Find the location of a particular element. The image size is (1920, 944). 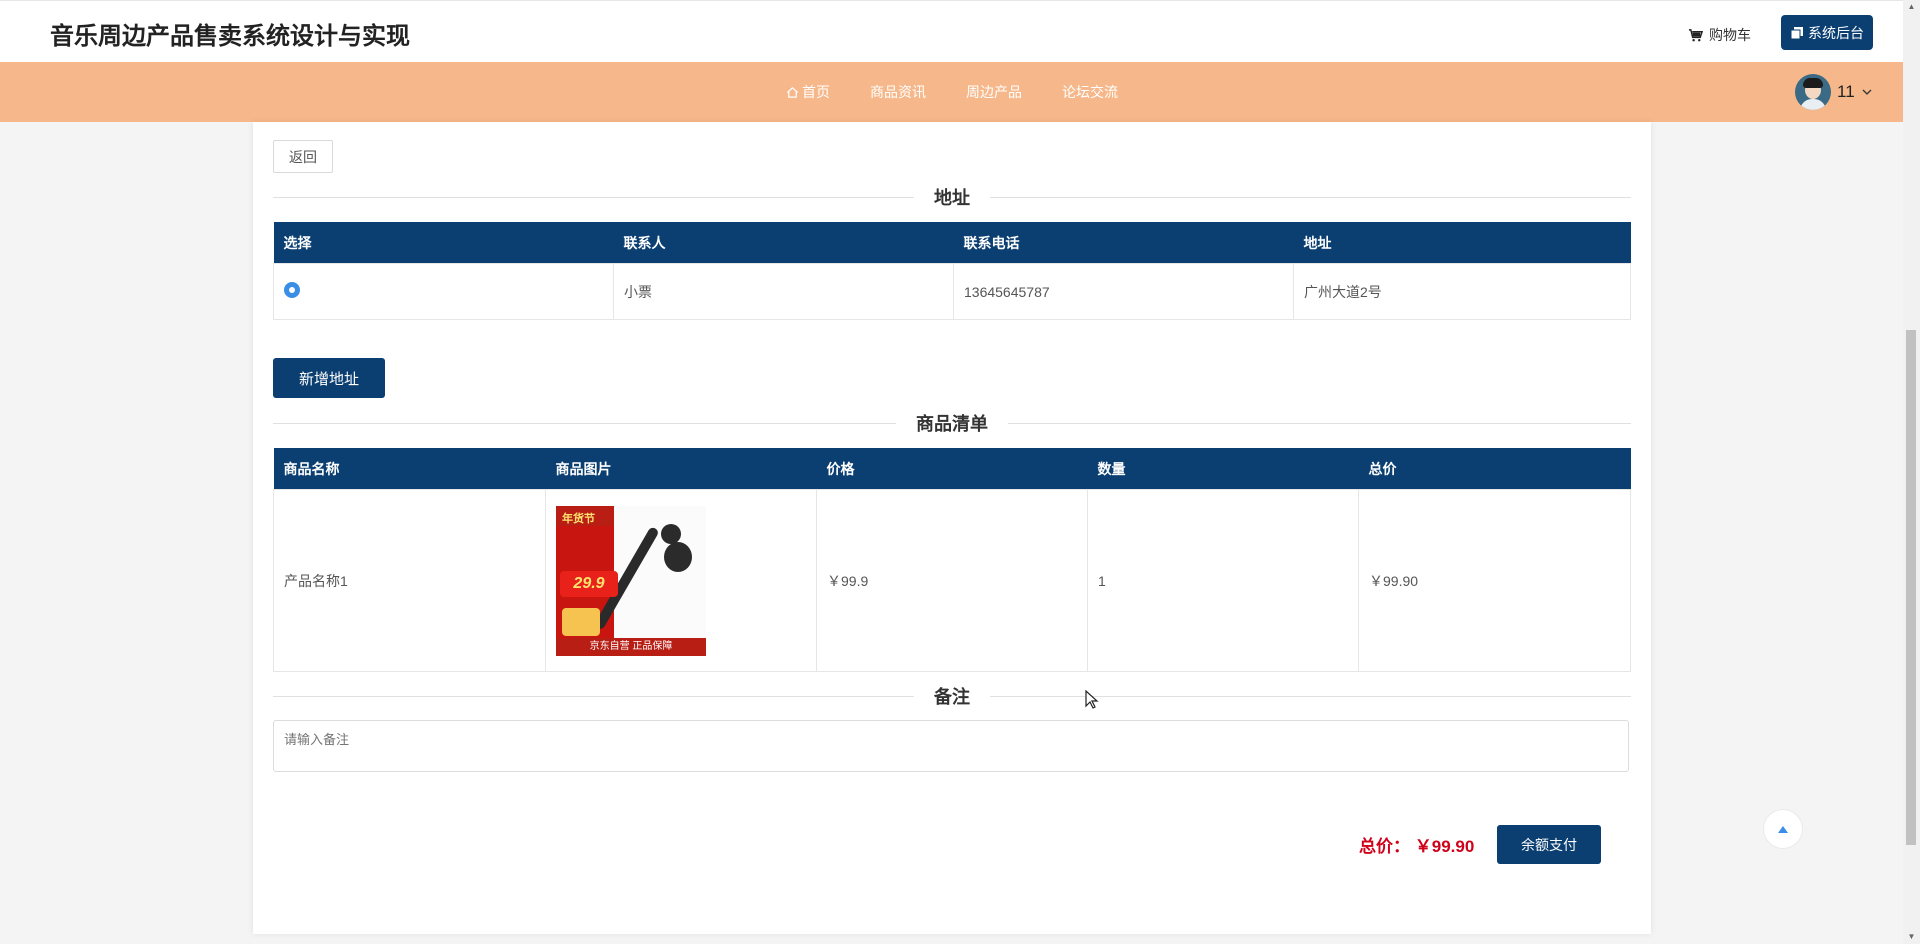

order-title: 商品清单 is located at coordinates (952, 424).